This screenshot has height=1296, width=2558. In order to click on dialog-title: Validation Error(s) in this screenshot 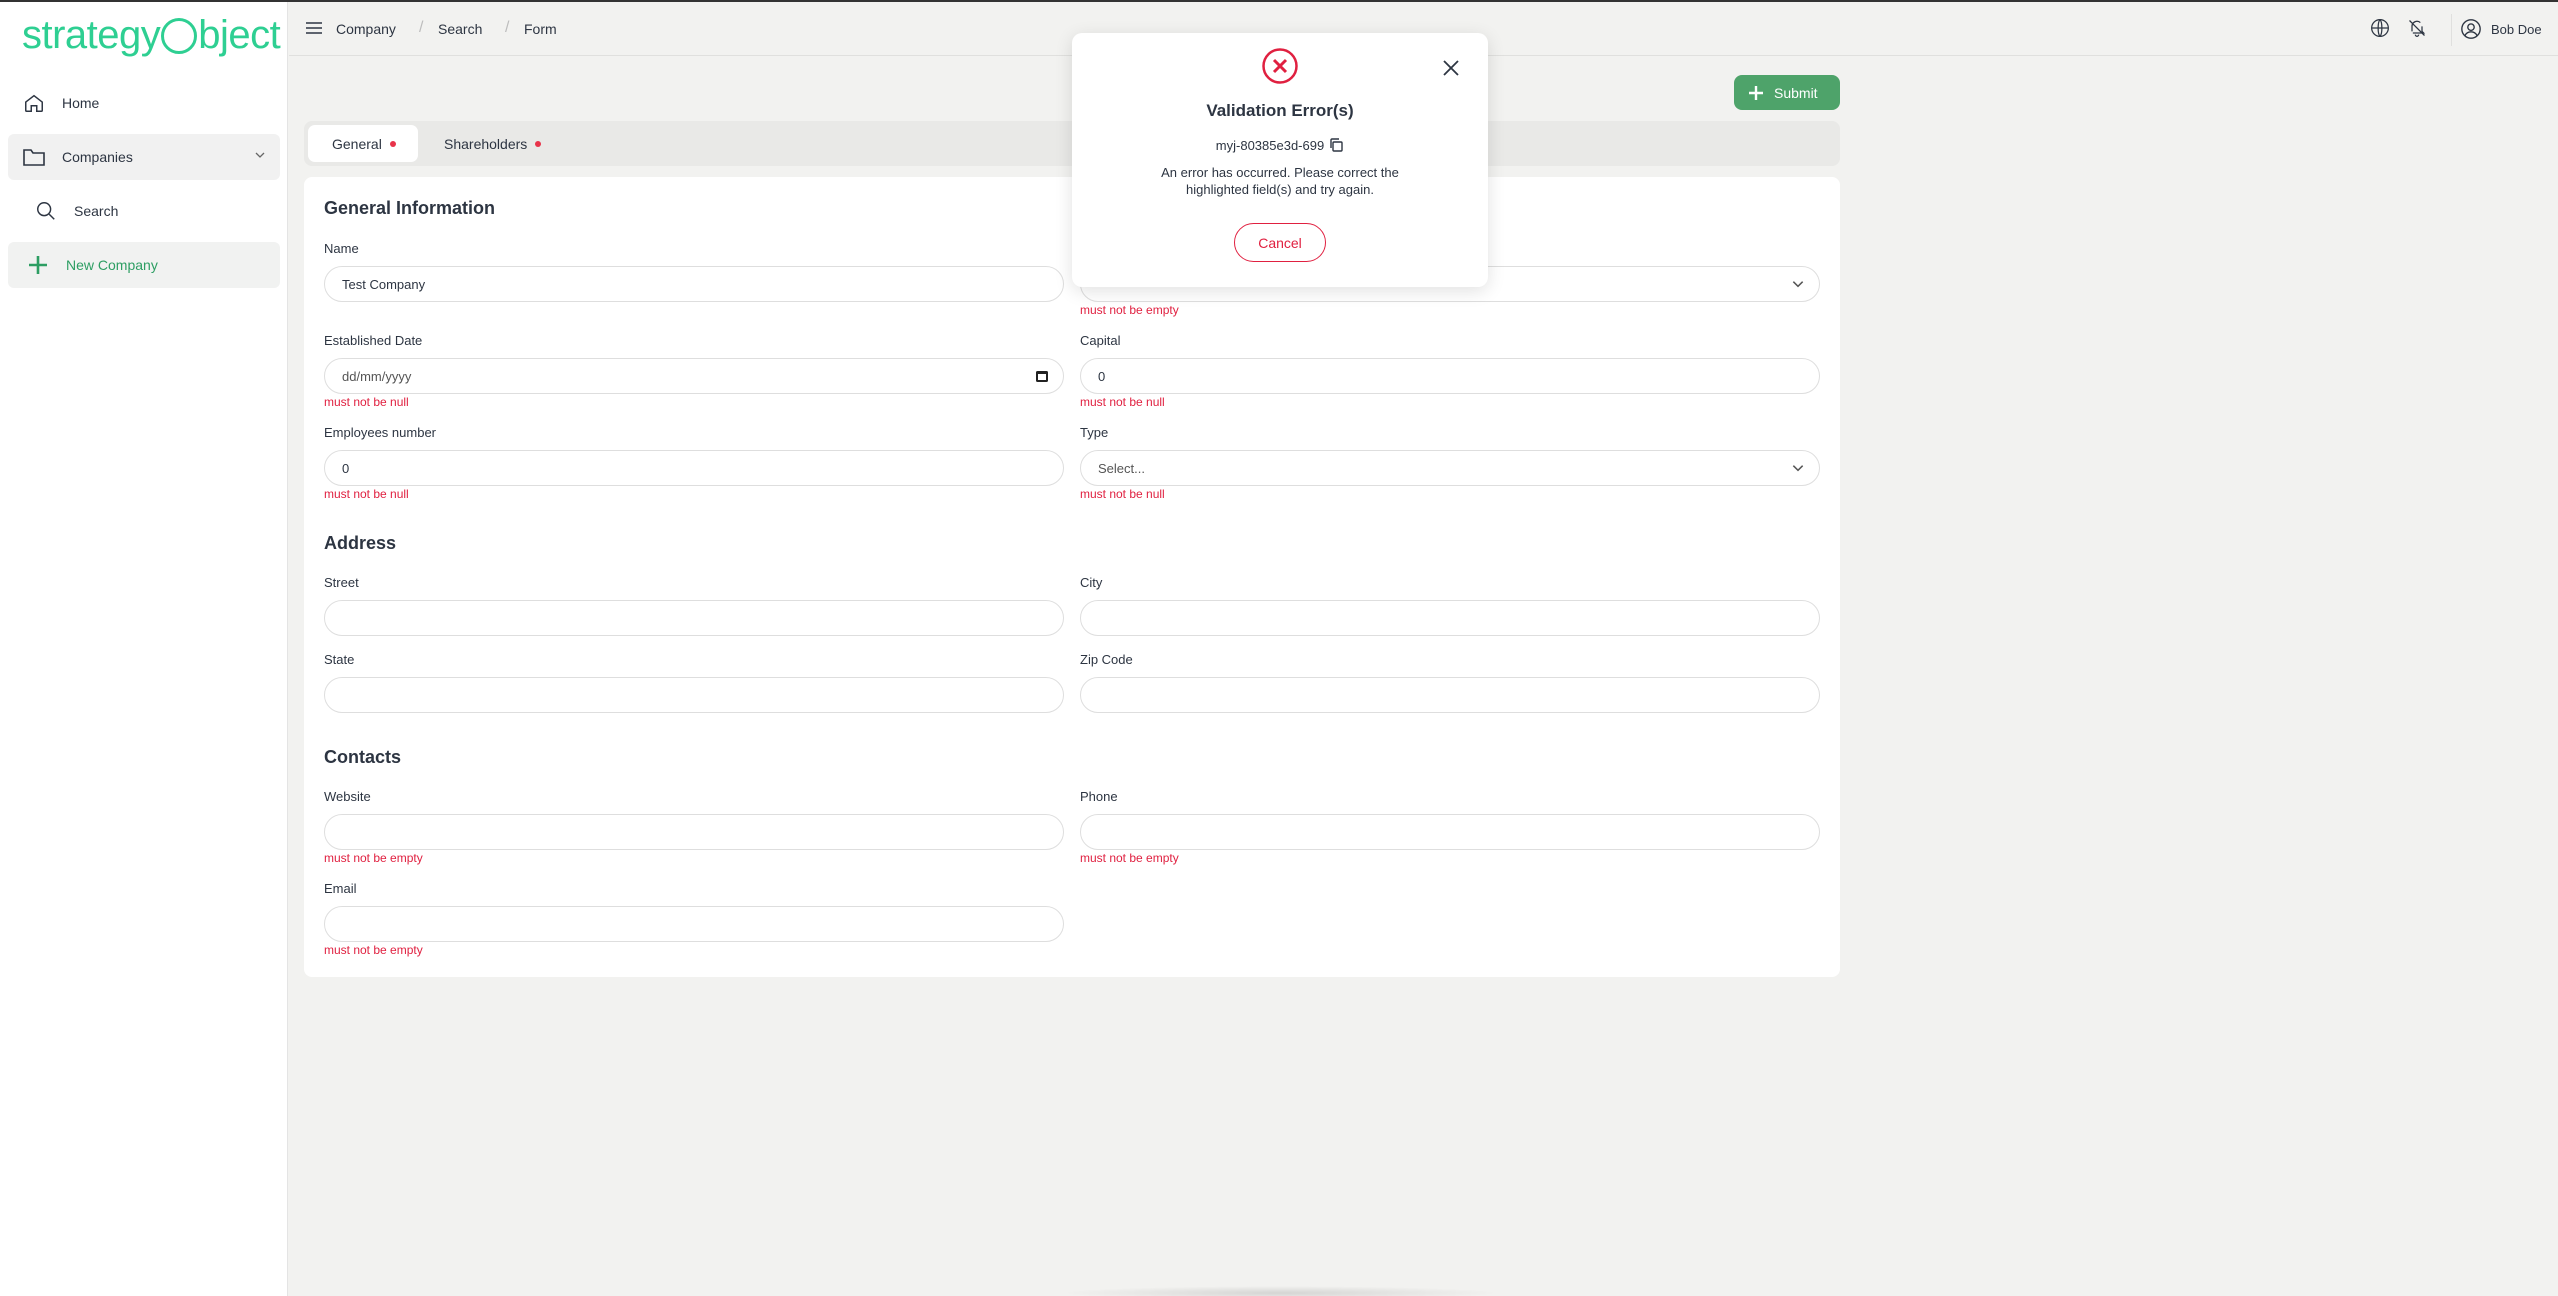, I will do `click(1280, 110)`.